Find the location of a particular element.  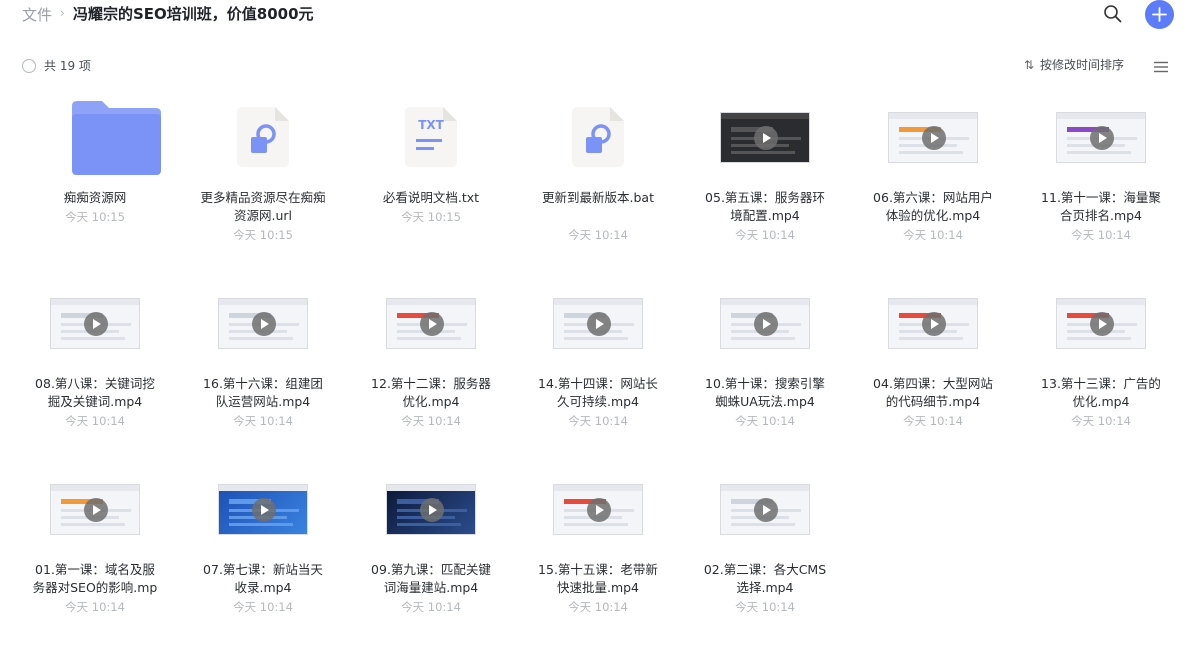

select-all-checkbox is located at coordinates (29, 66).